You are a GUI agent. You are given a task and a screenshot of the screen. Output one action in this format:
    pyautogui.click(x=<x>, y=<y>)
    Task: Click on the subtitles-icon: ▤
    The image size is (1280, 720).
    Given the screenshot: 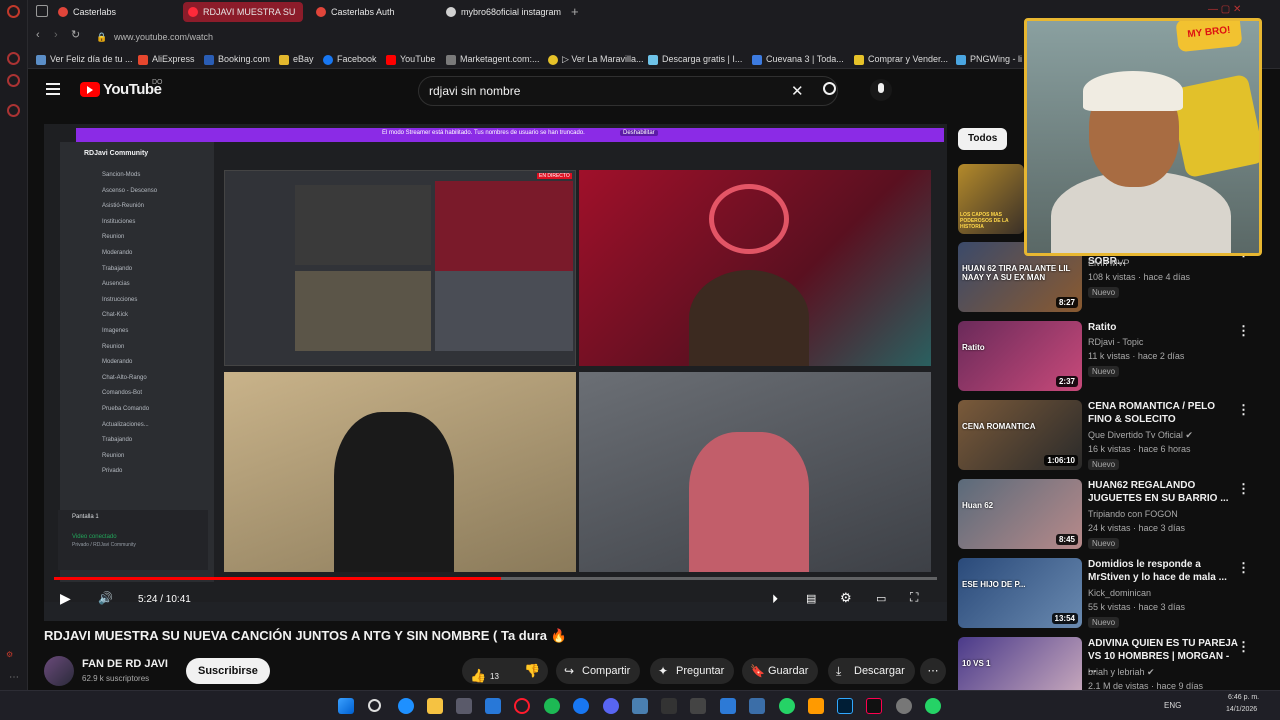 What is the action you would take?
    pyautogui.click(x=811, y=598)
    